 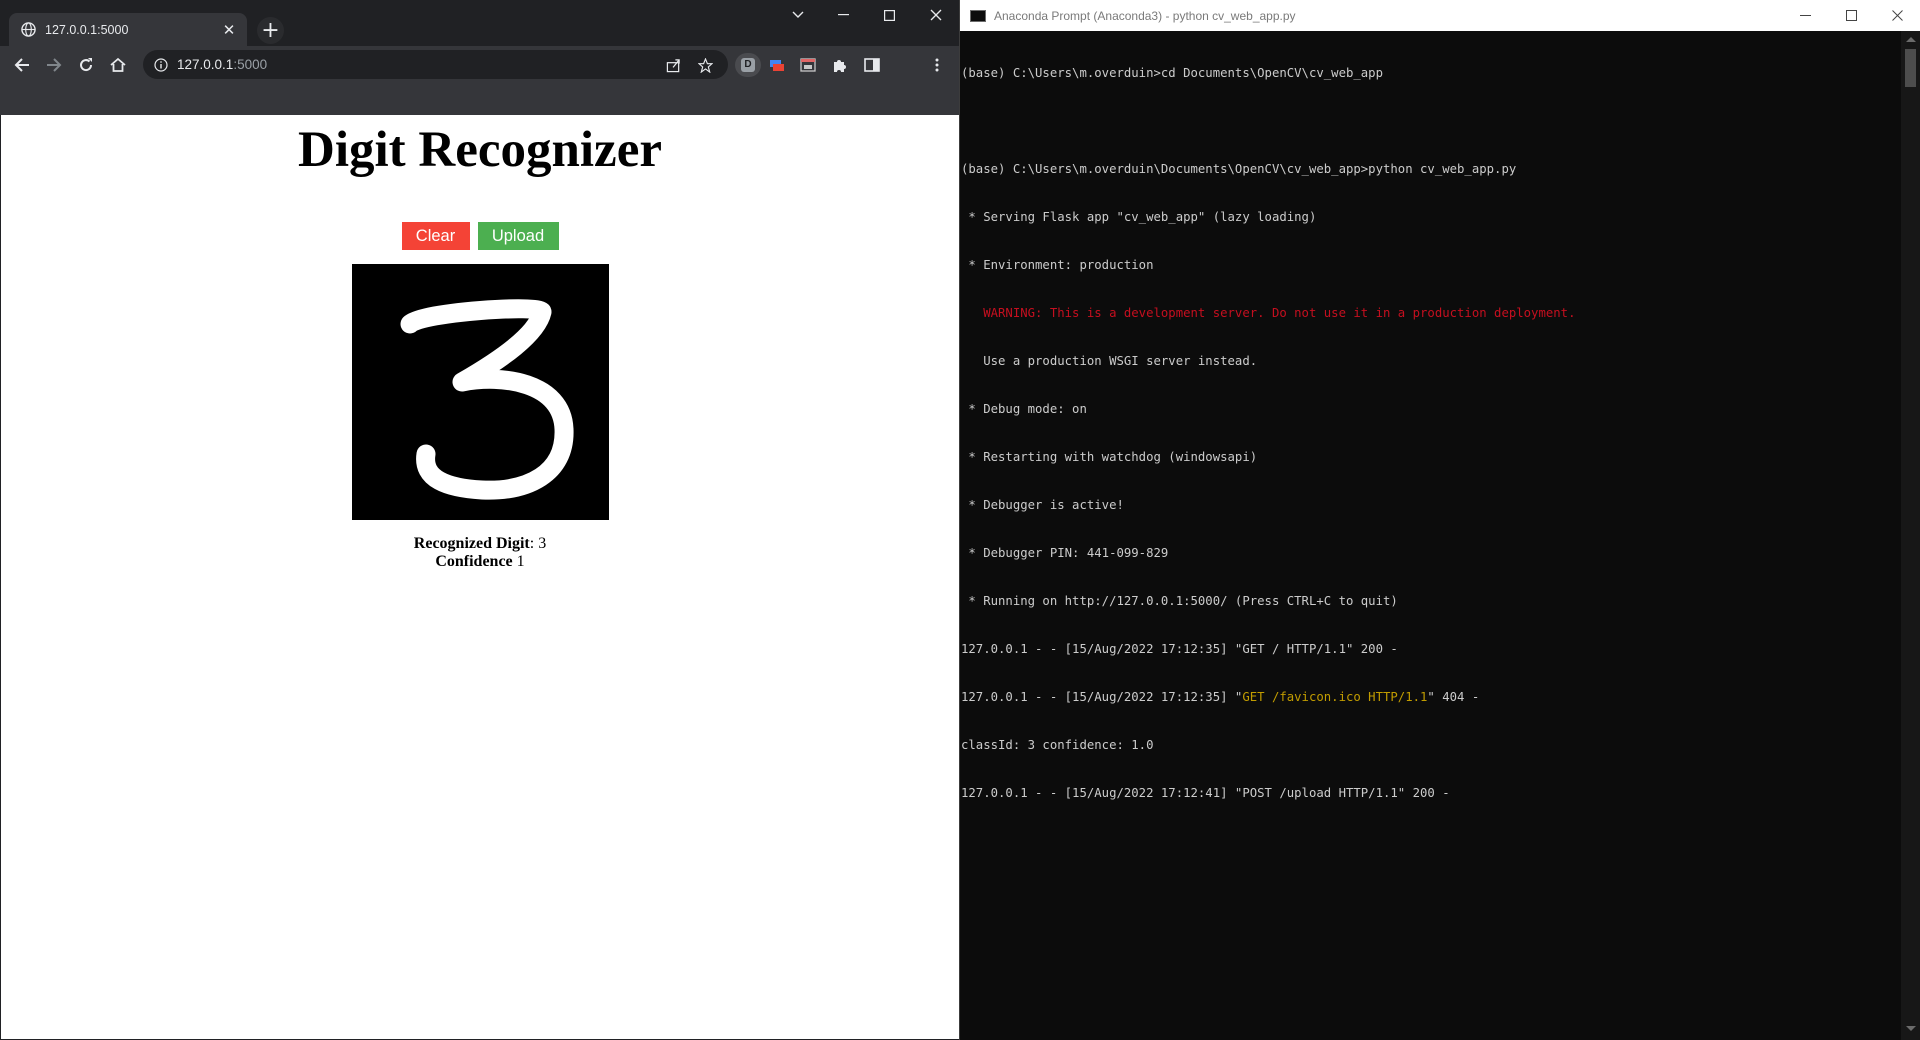 I want to click on upload-button: Upload, so click(x=518, y=236).